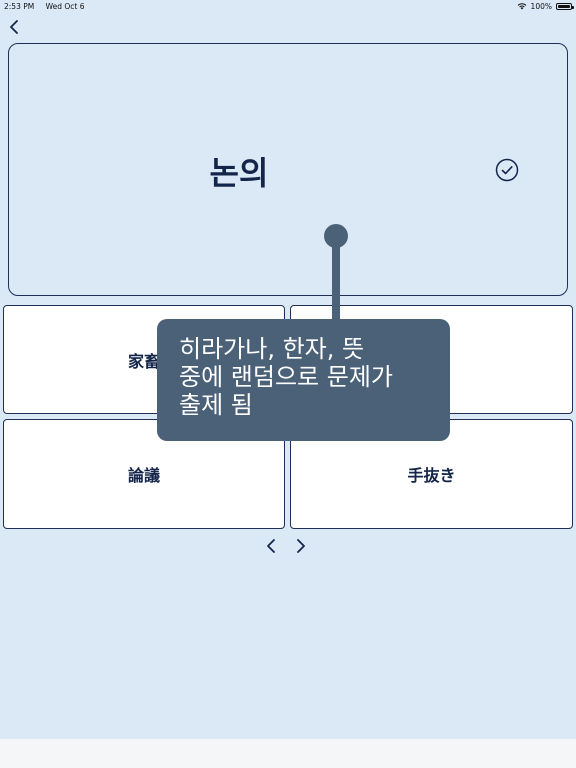  I want to click on checkmark-circle-icon, so click(507, 170).